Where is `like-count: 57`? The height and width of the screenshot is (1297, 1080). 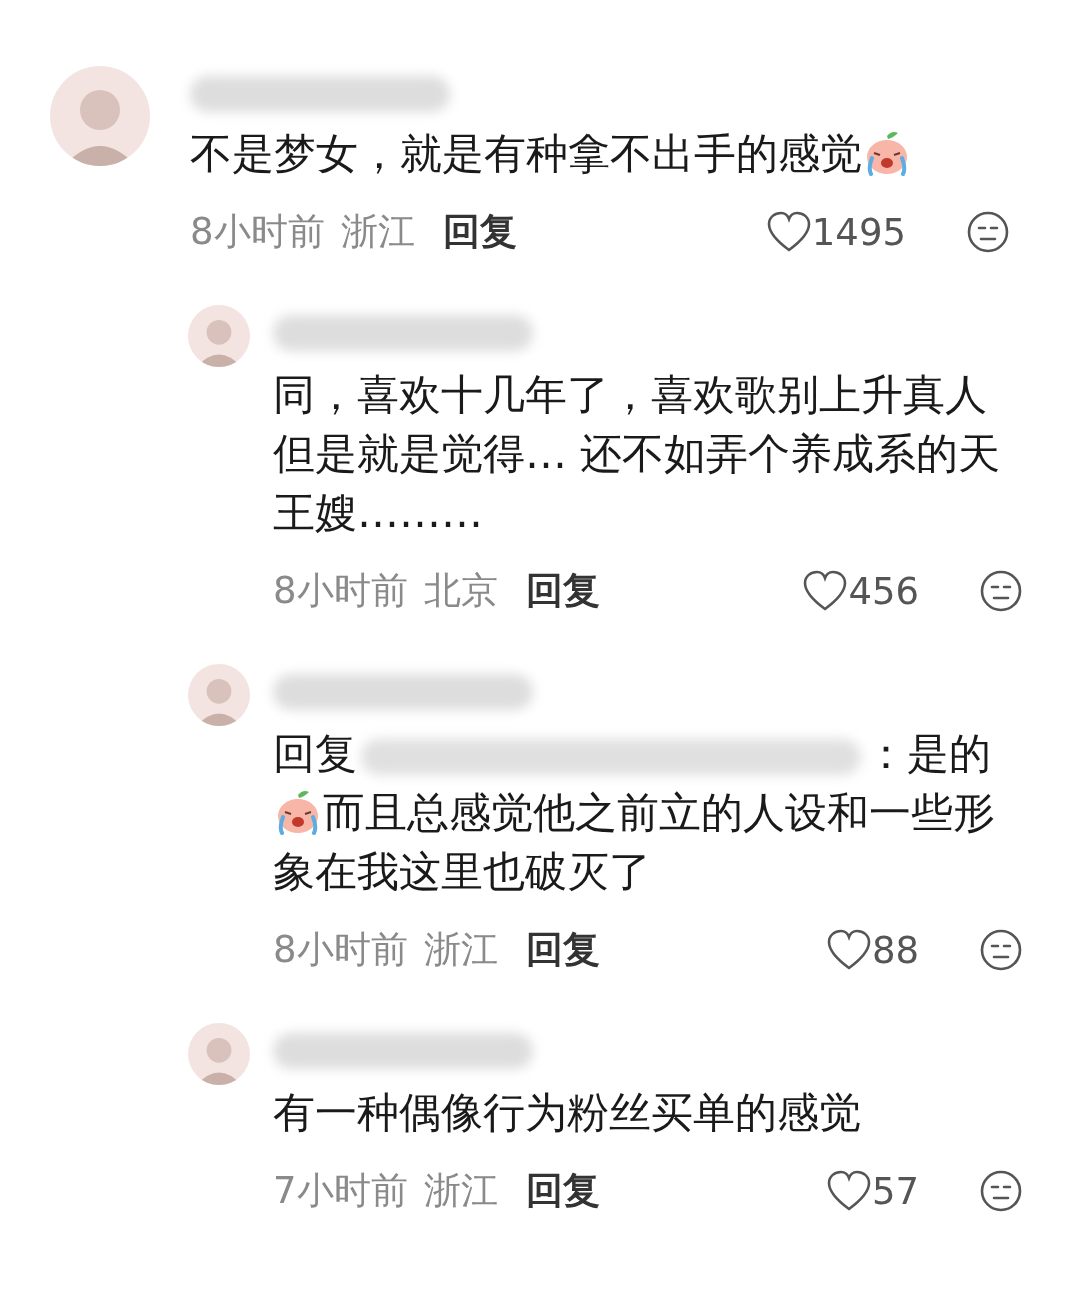 like-count: 57 is located at coordinates (895, 1191).